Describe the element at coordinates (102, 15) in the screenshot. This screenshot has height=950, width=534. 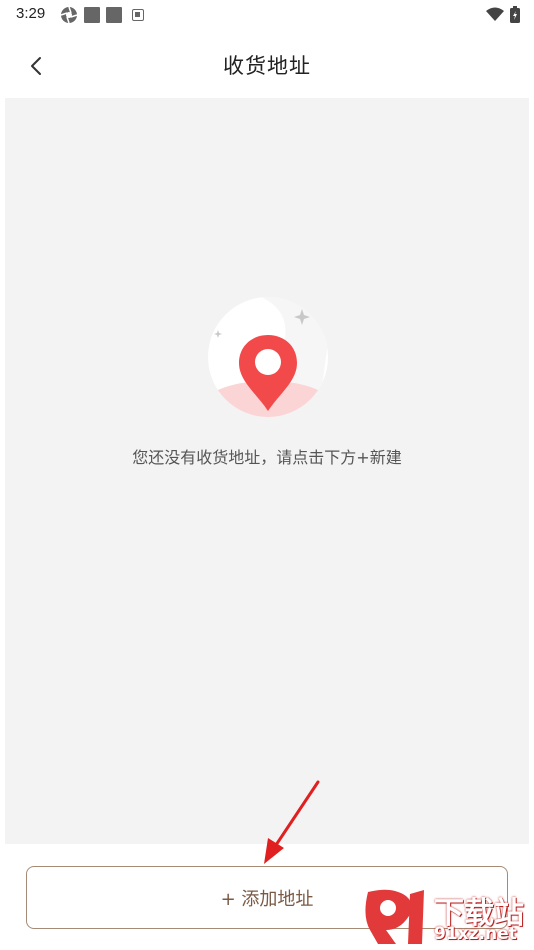
I see `status-icons-left` at that location.